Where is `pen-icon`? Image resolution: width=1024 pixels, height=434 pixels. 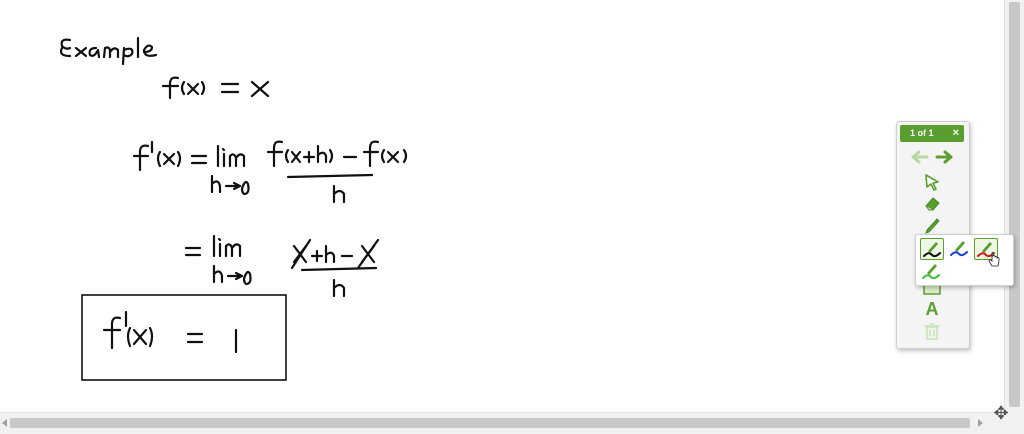 pen-icon is located at coordinates (932, 226).